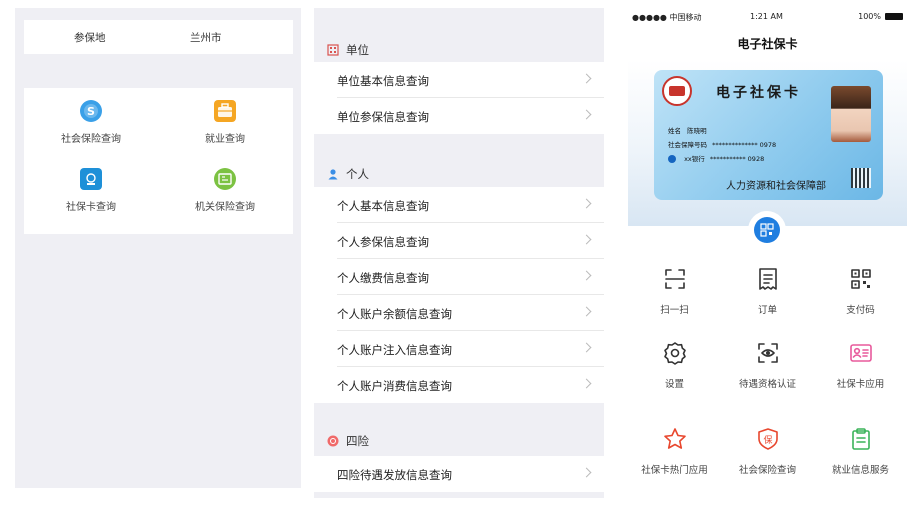 This screenshot has height=506, width=923. What do you see at coordinates (459, 241) in the screenshot?
I see `list-item-personal-insured: 个人参保信息查询` at bounding box center [459, 241].